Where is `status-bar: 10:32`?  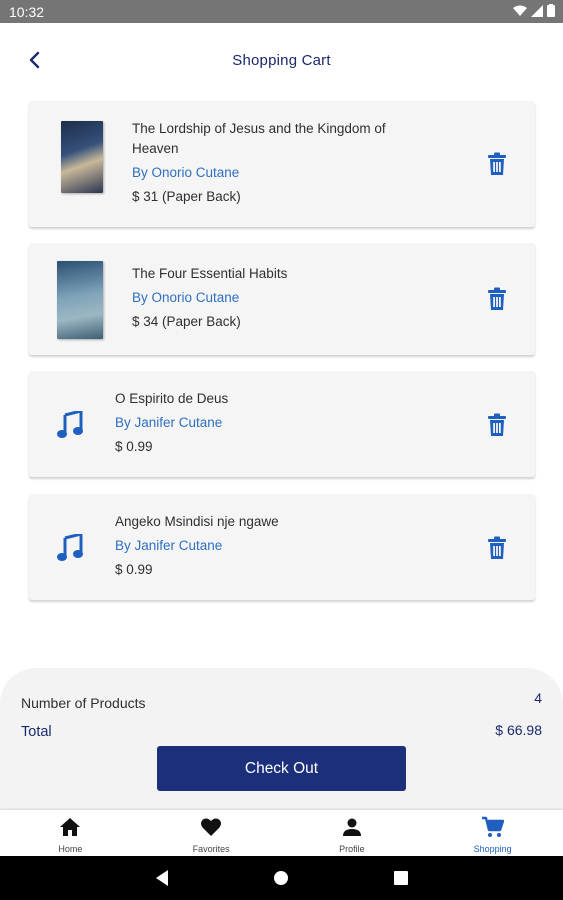 status-bar: 10:32 is located at coordinates (281, 11).